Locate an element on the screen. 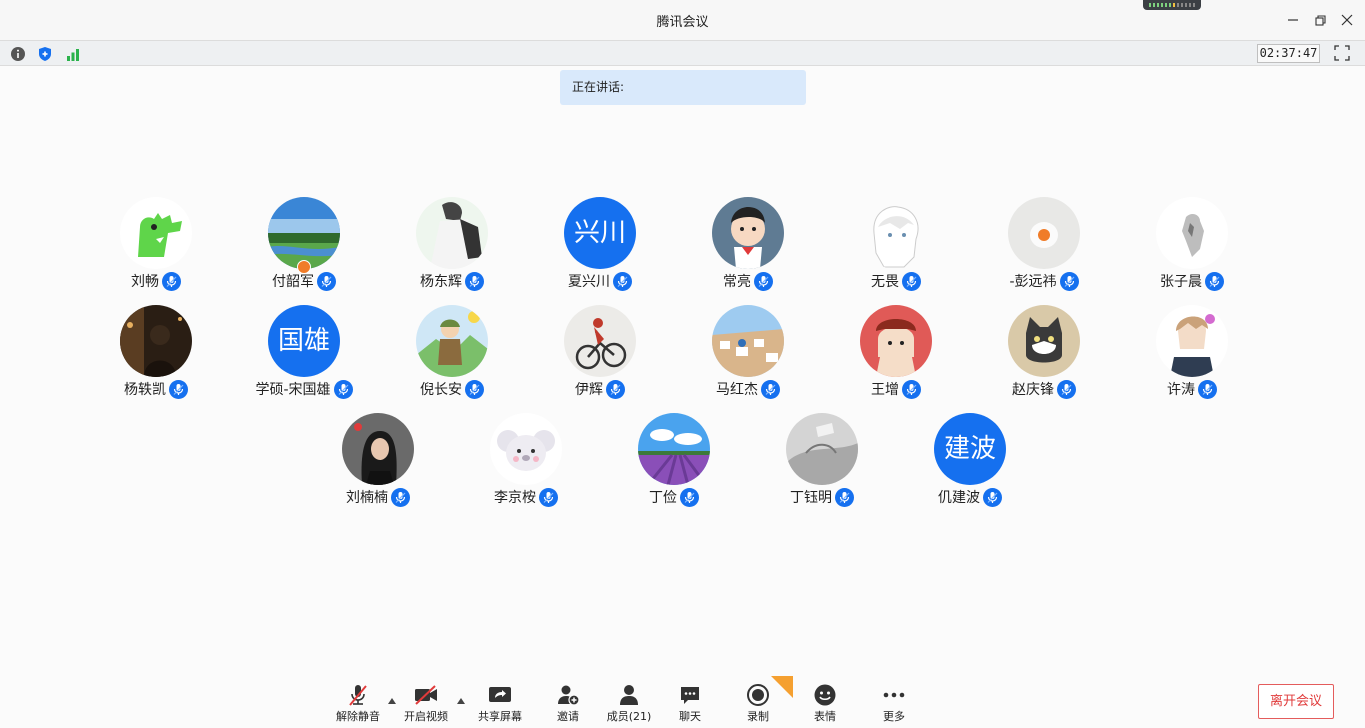 The width and height of the screenshot is (1365, 728). participant-name: 仉建波 is located at coordinates (959, 498).